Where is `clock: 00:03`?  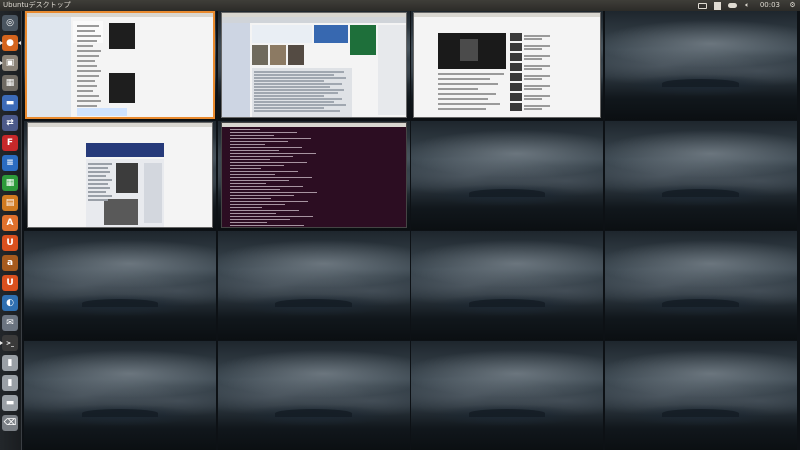 clock: 00:03 is located at coordinates (770, 5).